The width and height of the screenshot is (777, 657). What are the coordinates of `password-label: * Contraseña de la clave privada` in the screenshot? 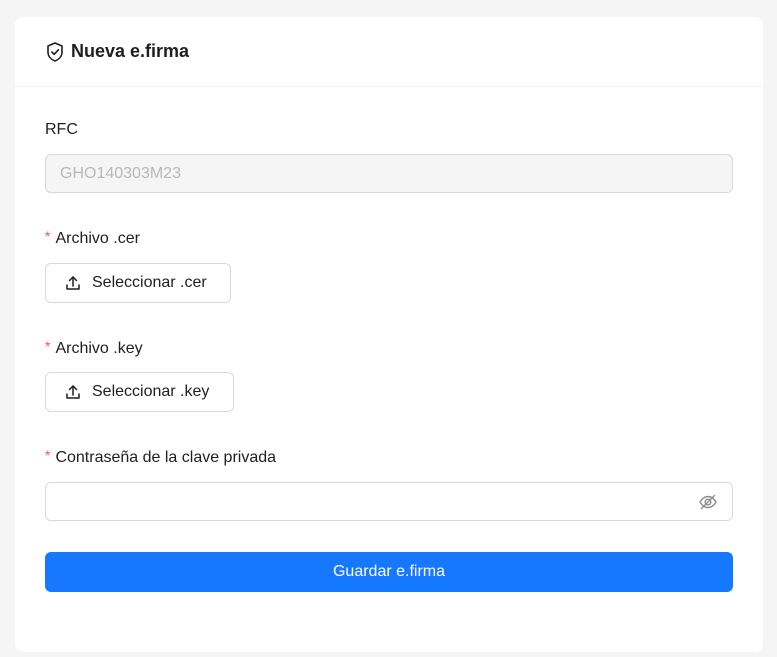 It's located at (161, 457).